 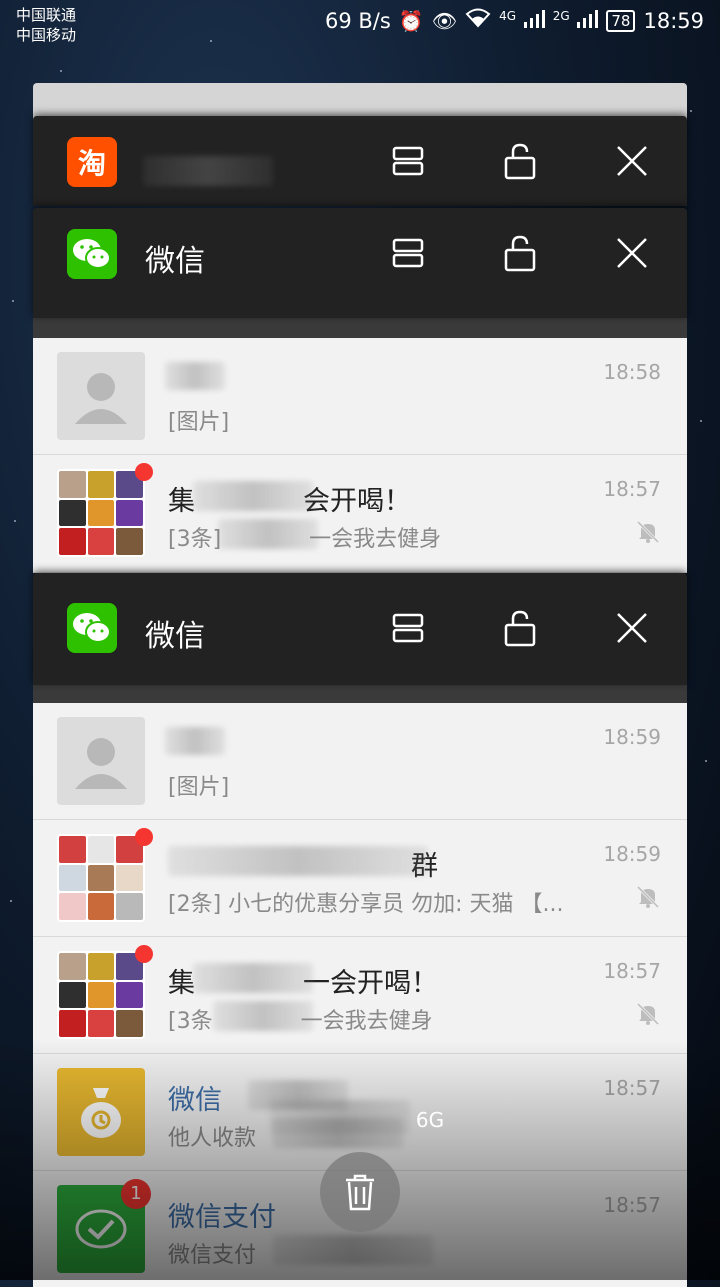 I want to click on signal-2g-icon: 2G, so click(x=576, y=21).